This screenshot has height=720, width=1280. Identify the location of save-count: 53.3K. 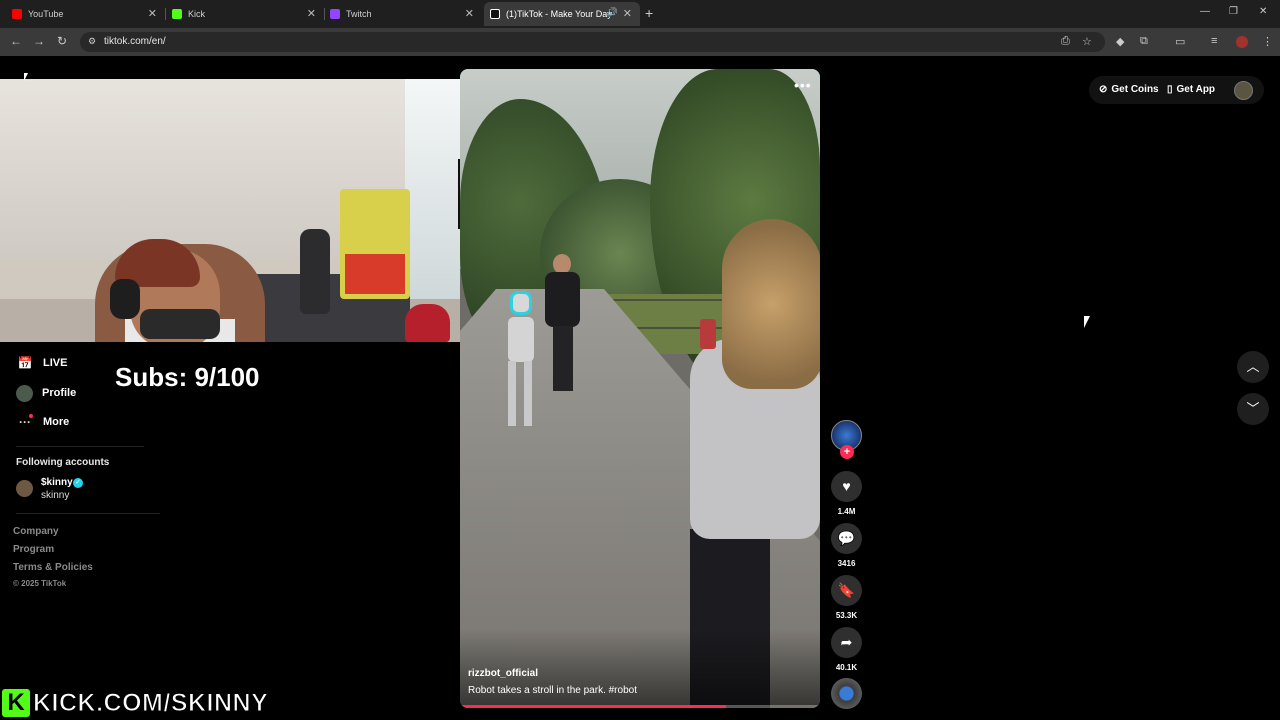
(846, 615).